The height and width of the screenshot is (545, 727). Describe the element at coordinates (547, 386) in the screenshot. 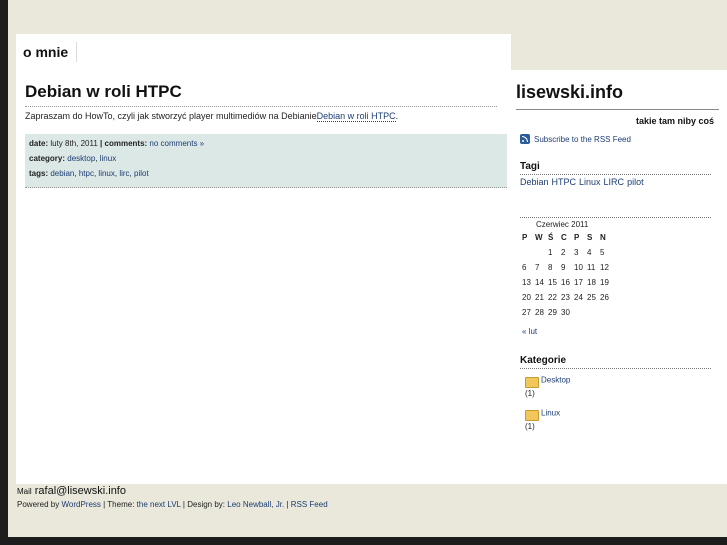

I see `category-item: Desktop (1)` at that location.